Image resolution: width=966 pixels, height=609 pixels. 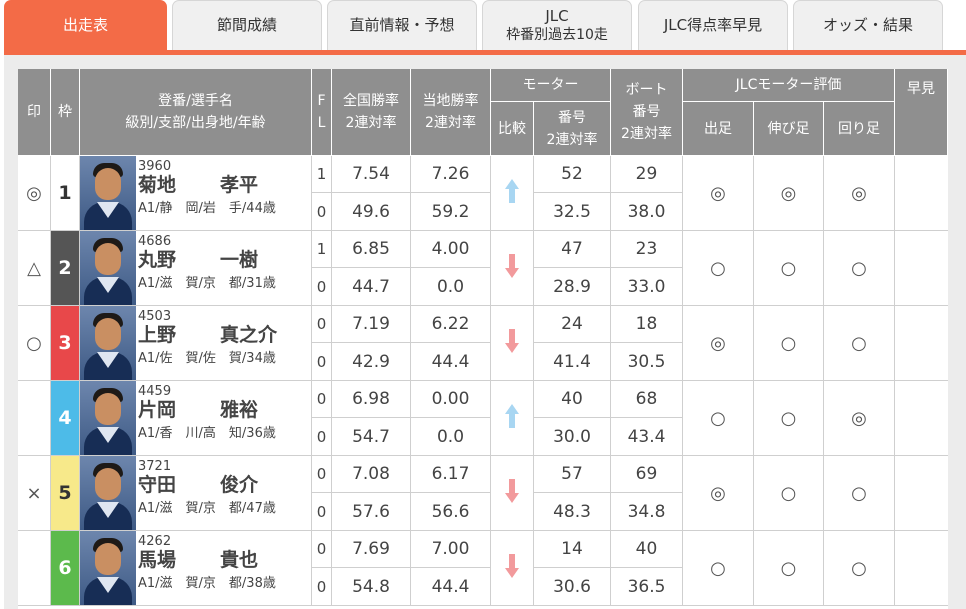 I want to click on national-2ren-rate-value: 54.7, so click(x=371, y=436).